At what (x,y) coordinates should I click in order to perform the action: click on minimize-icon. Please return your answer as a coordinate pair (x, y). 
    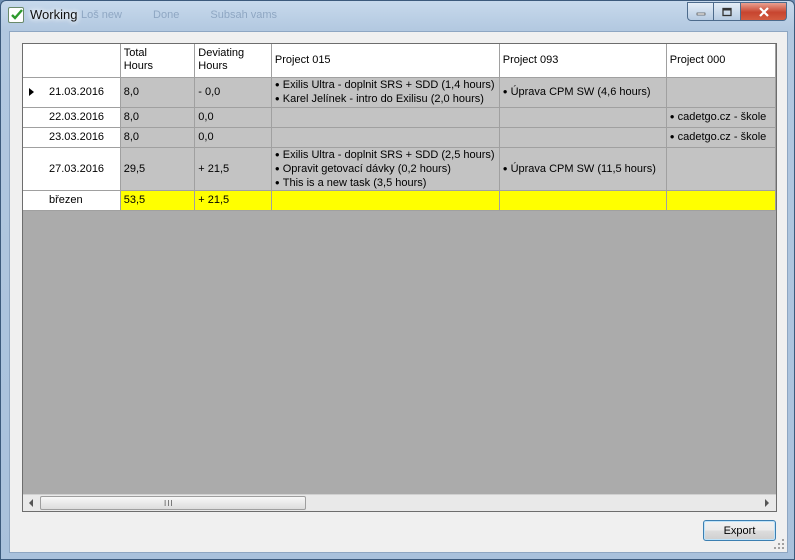
    Looking at the image, I should click on (700, 13).